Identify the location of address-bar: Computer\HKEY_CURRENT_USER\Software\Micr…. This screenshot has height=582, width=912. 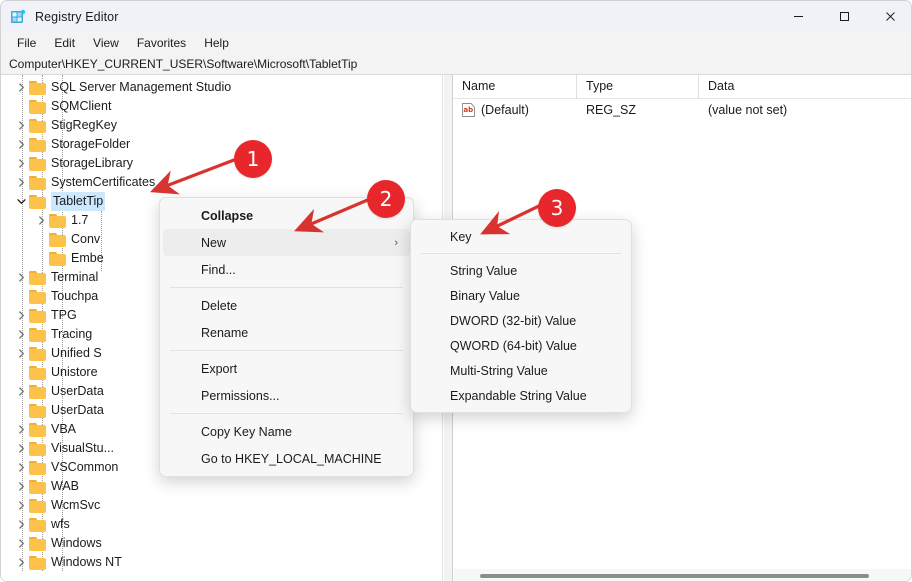
(456, 64).